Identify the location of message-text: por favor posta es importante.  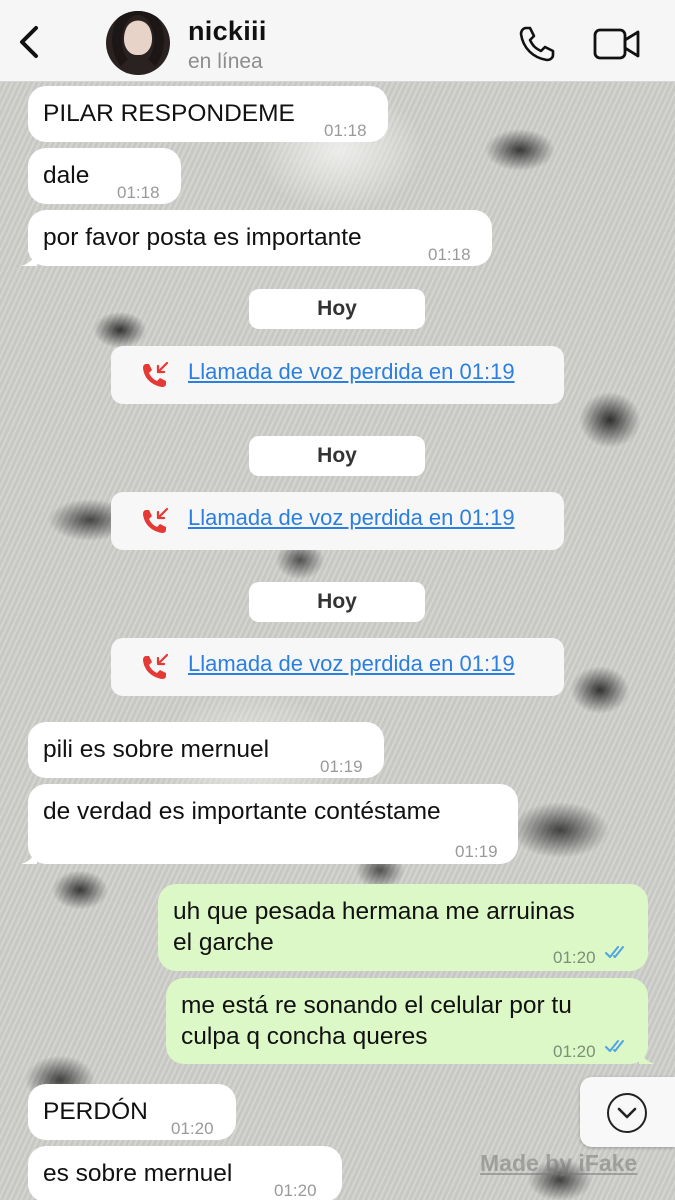
(202, 237).